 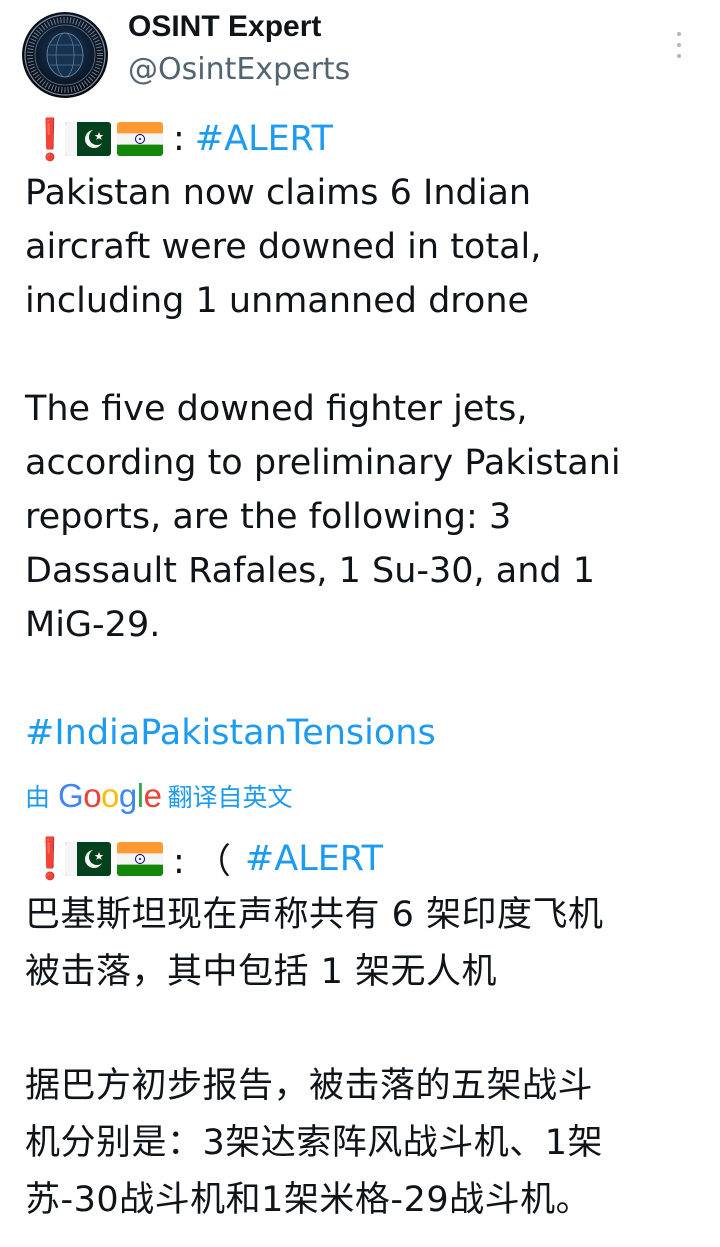 I want to click on avatar, so click(x=65, y=55).